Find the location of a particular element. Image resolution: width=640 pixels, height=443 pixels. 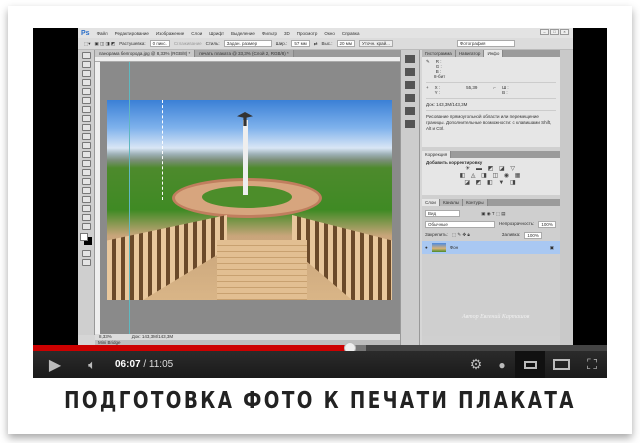

swatches-icon is located at coordinates (410, 85).